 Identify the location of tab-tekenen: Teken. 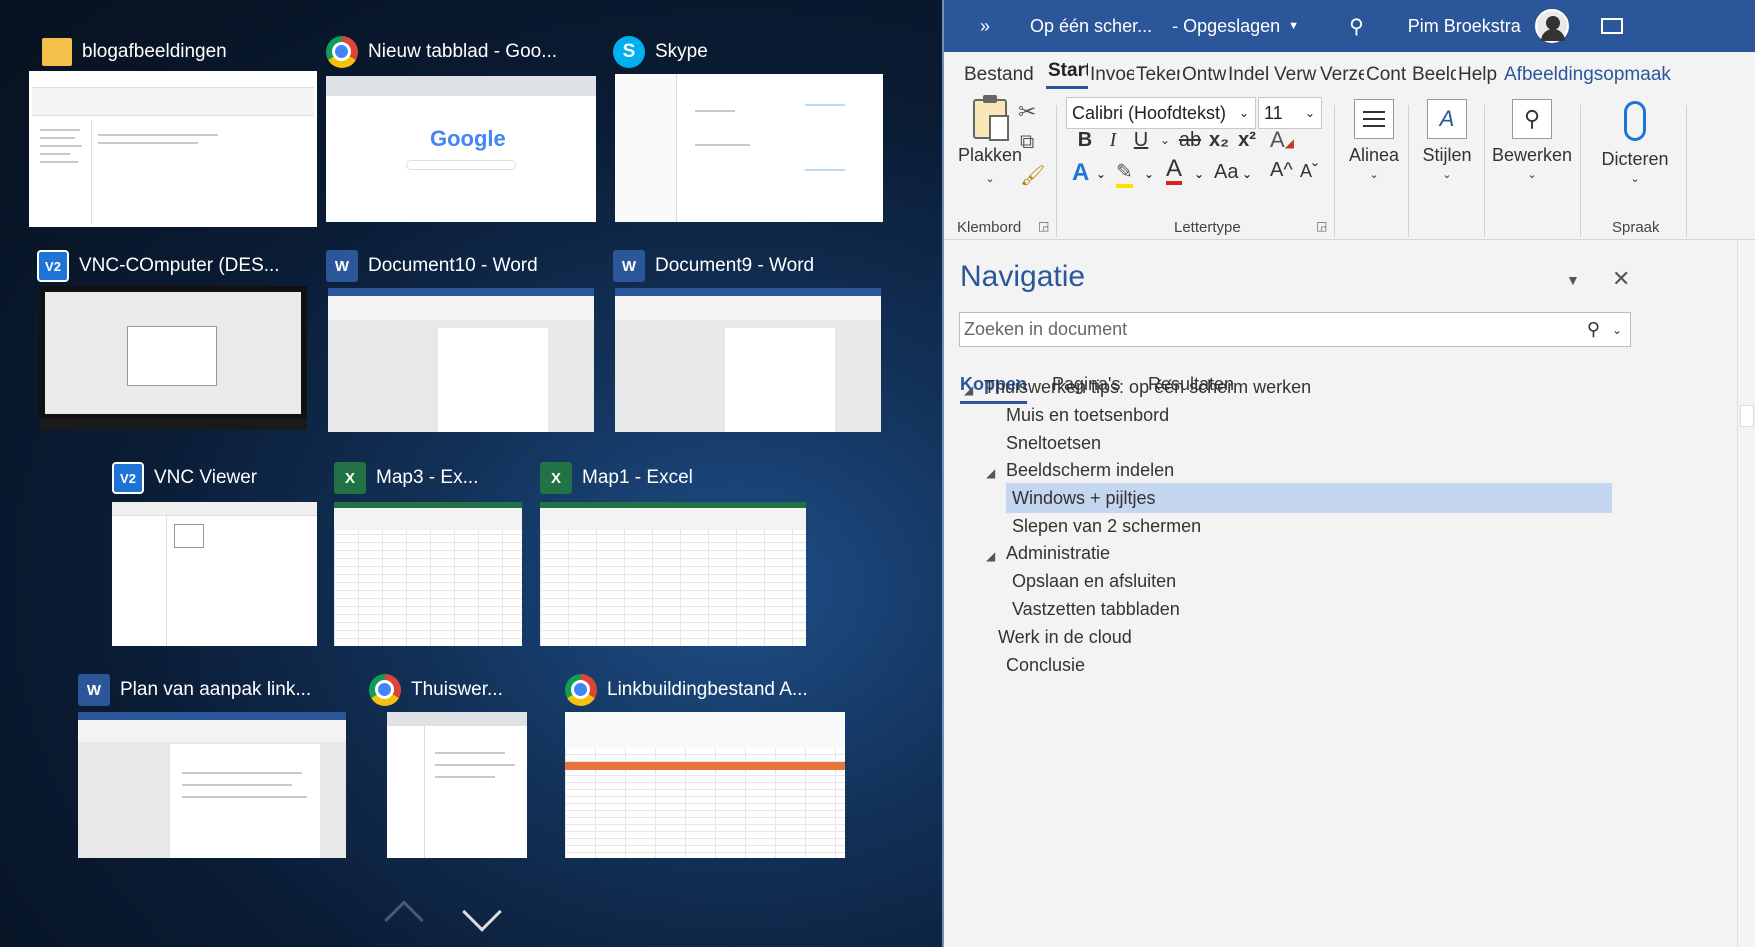
(1157, 75).